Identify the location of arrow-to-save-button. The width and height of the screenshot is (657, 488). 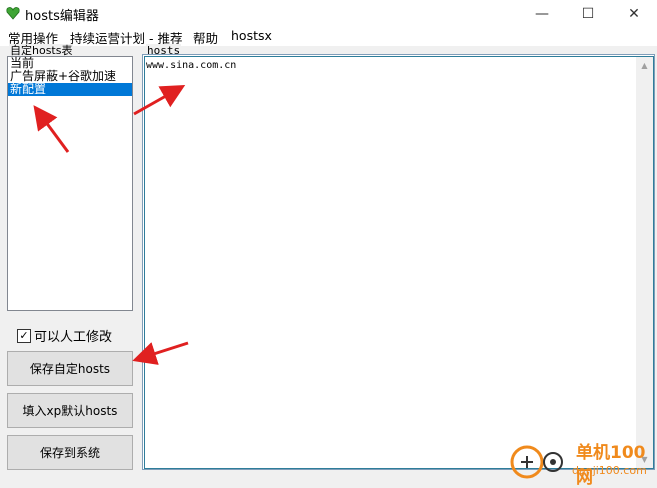
(160, 353).